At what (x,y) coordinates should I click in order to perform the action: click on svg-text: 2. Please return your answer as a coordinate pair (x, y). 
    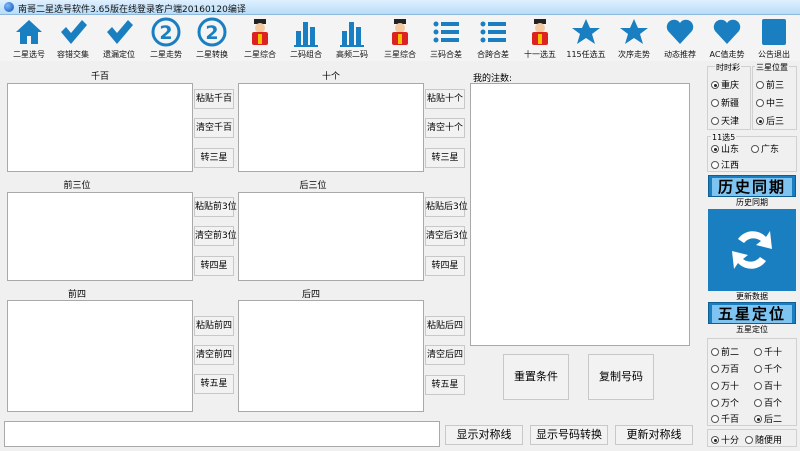
    Looking at the image, I should click on (211, 33).